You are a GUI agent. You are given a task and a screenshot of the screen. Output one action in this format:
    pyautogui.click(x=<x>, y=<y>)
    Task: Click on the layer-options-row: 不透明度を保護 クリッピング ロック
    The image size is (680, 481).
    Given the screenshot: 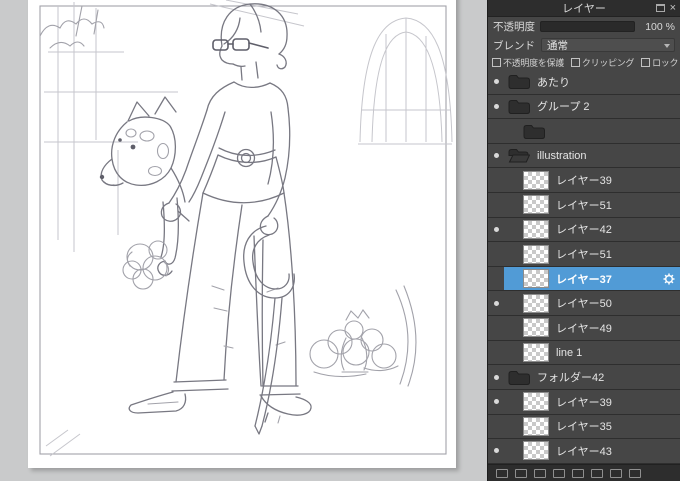 What is the action you would take?
    pyautogui.click(x=584, y=62)
    